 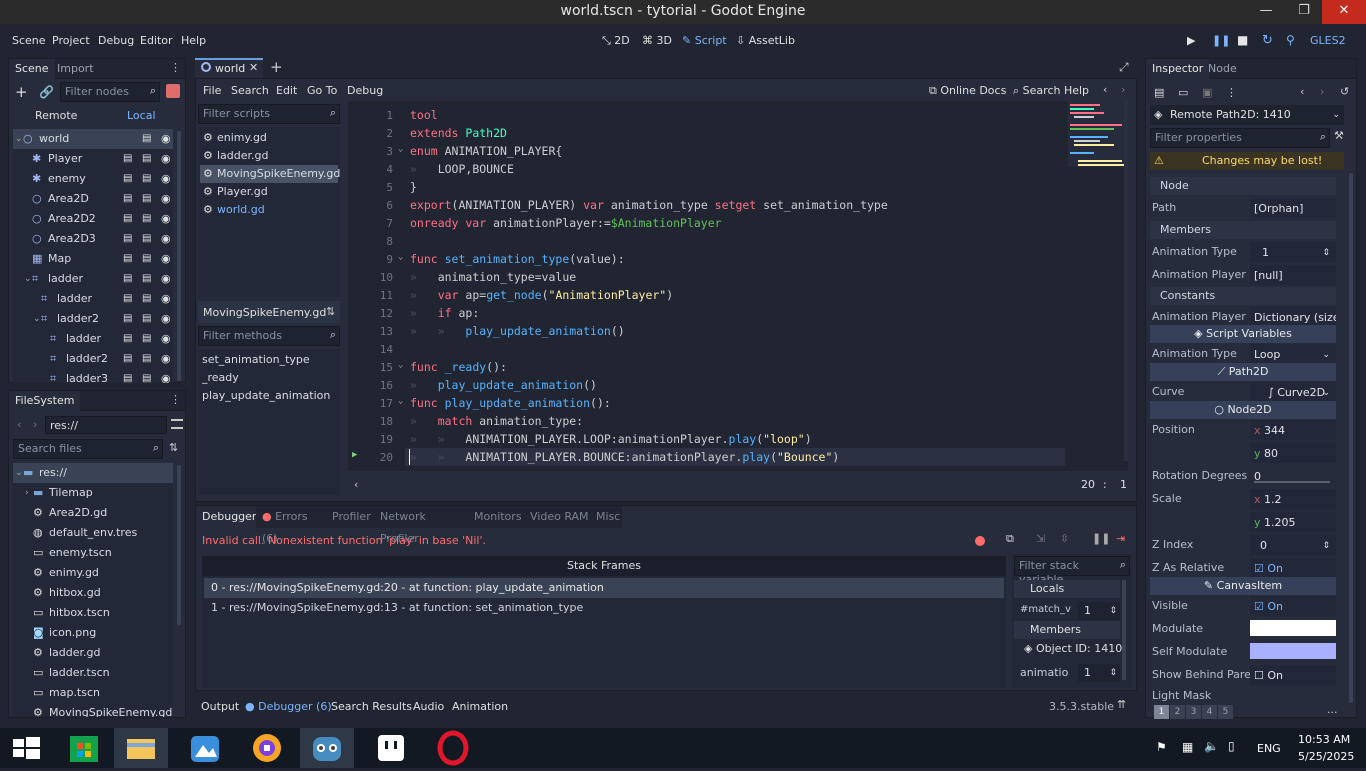 What do you see at coordinates (288, 706) in the screenshot?
I see `tab-debugger: ● Debugger (6)` at bounding box center [288, 706].